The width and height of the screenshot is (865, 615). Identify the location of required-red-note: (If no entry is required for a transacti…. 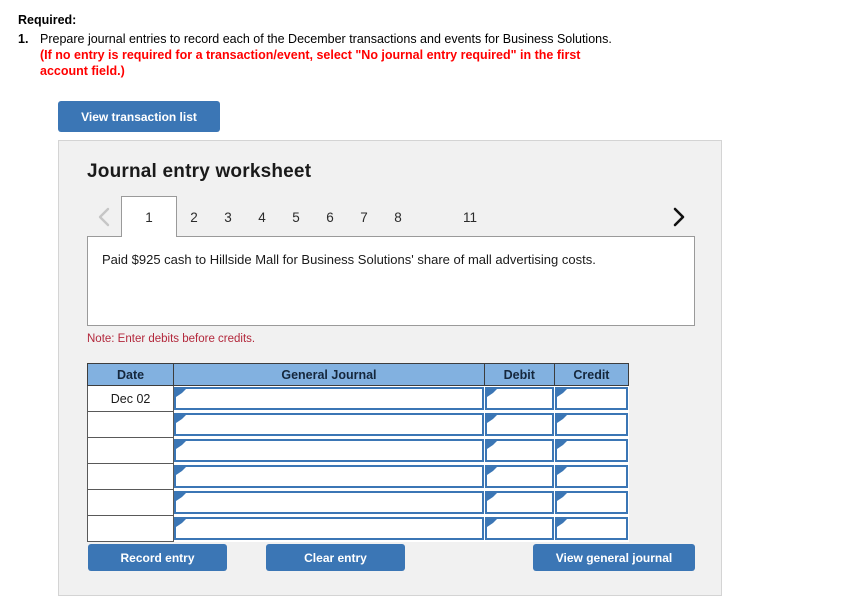
(310, 63).